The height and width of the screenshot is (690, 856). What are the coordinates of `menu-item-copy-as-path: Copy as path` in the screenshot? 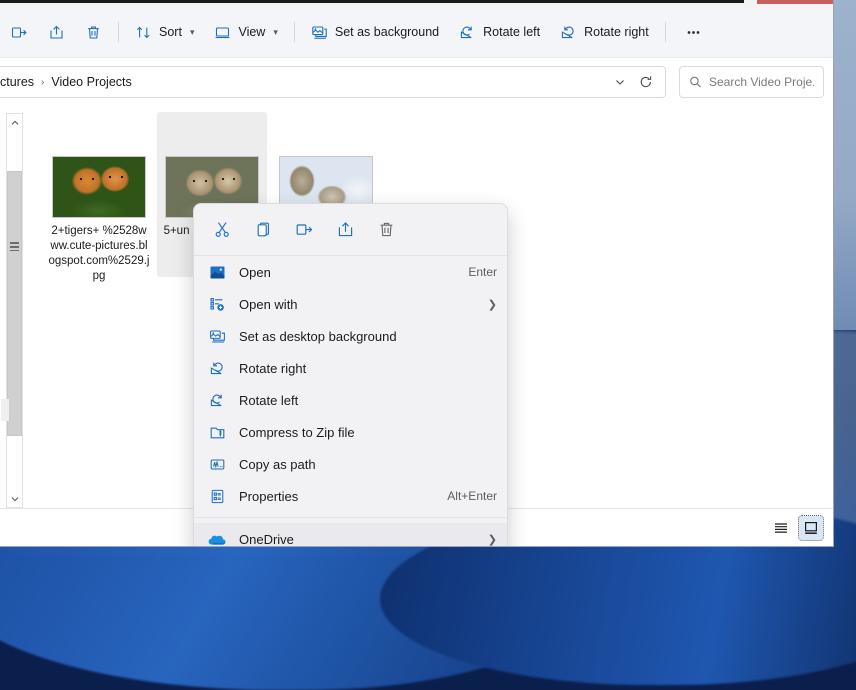 It's located at (350, 464).